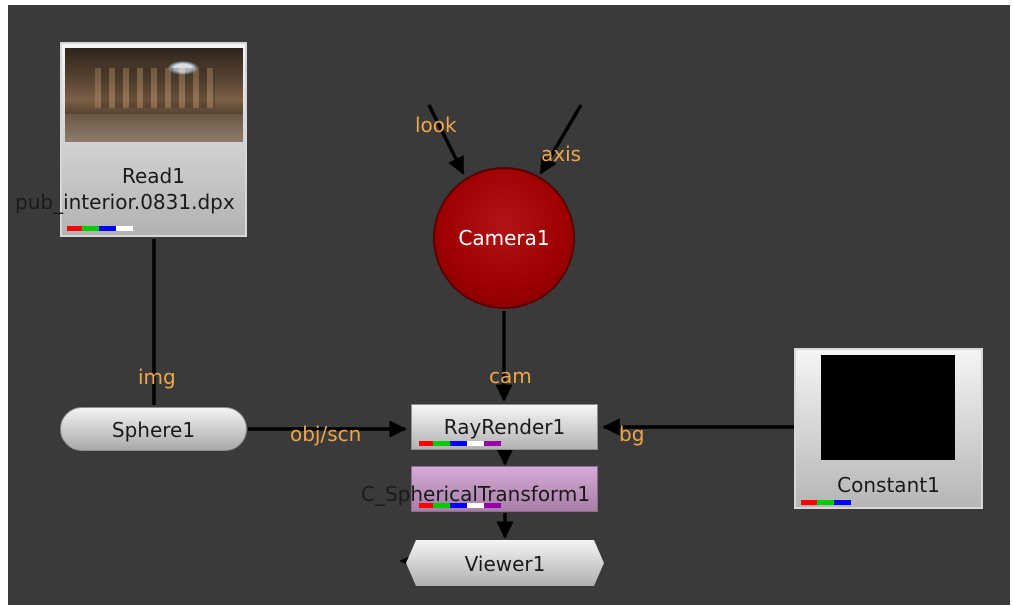  What do you see at coordinates (510, 376) in the screenshot?
I see `input-label-cam: cam` at bounding box center [510, 376].